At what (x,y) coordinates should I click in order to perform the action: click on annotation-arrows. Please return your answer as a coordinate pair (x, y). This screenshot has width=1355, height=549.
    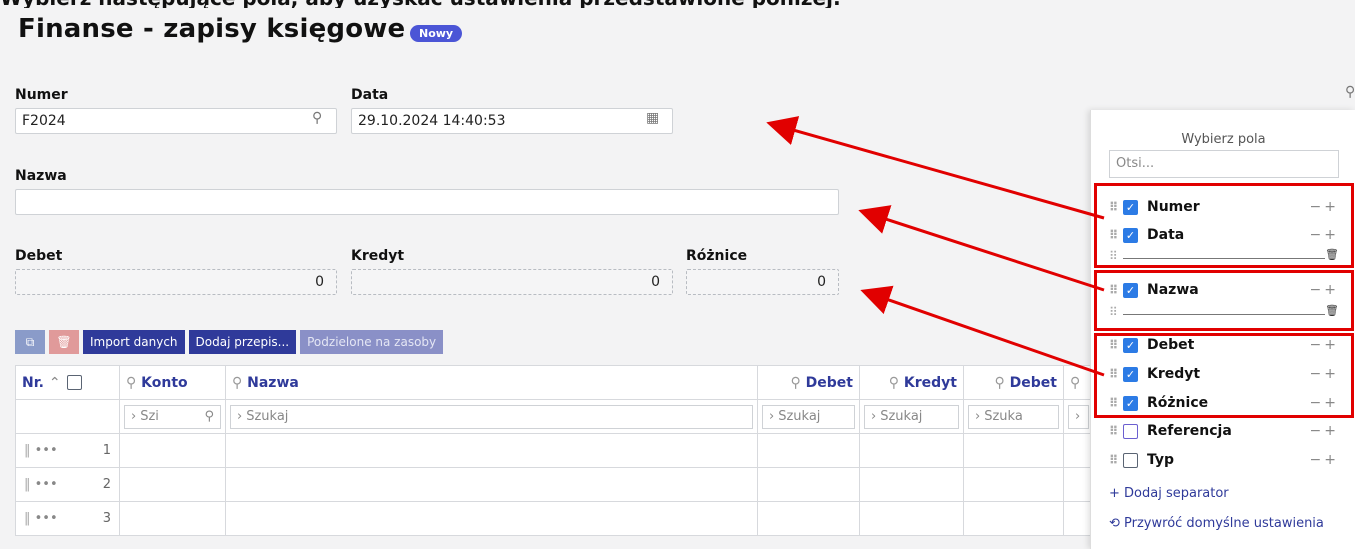
    Looking at the image, I should click on (935, 246).